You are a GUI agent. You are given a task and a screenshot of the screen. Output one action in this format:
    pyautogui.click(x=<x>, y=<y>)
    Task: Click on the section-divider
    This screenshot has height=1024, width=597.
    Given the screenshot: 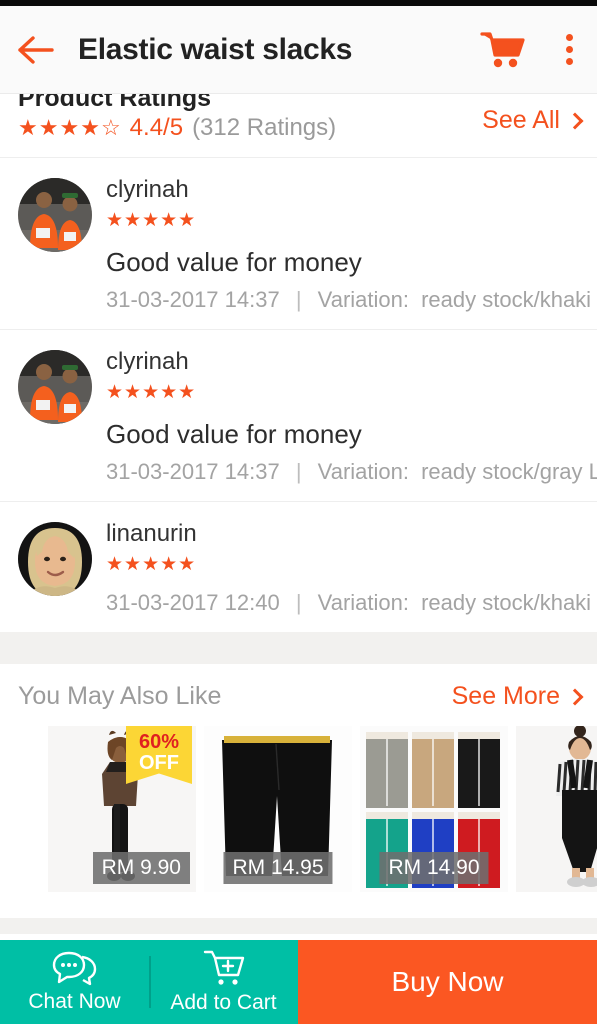 What is the action you would take?
    pyautogui.click(x=298, y=648)
    